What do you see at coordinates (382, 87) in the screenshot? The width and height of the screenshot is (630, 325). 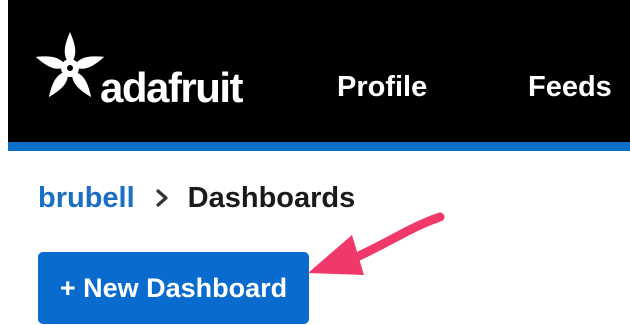 I see `nav-profile-link: Profile` at bounding box center [382, 87].